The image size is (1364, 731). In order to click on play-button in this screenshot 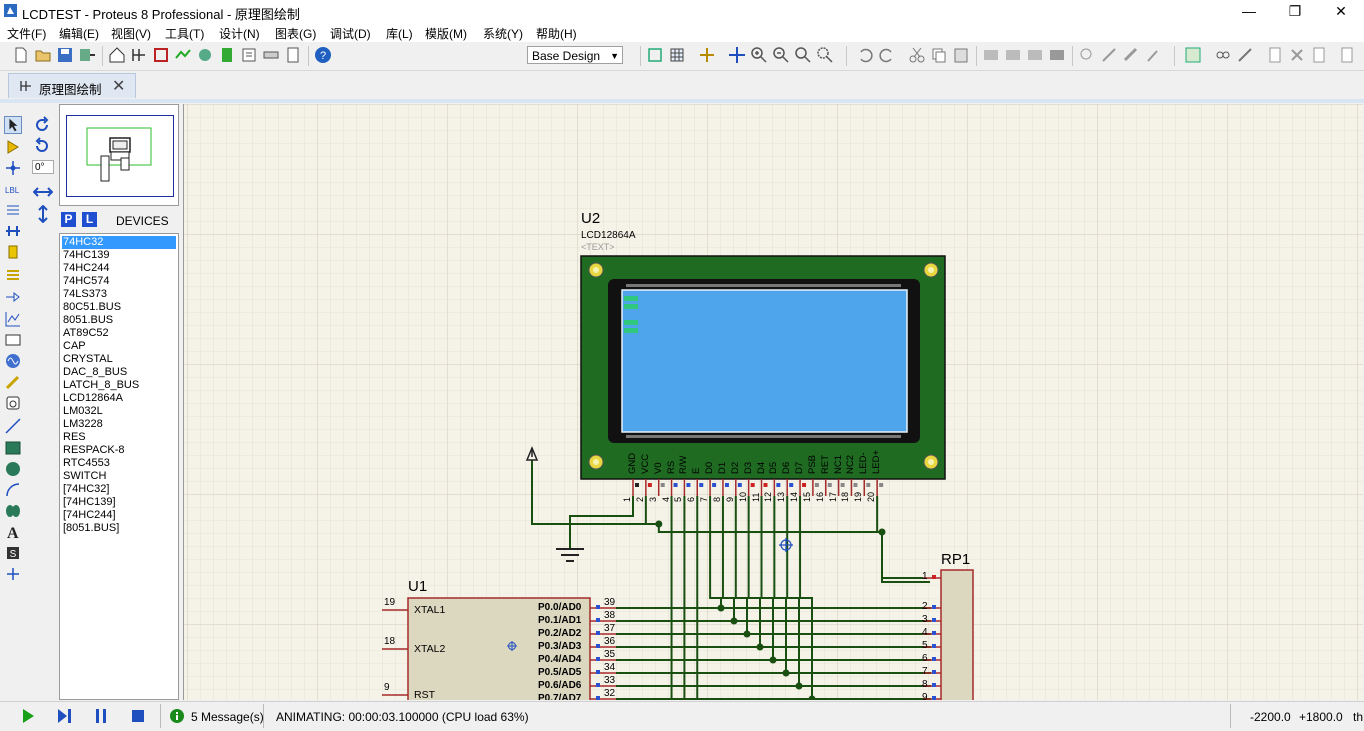, I will do `click(28, 716)`.